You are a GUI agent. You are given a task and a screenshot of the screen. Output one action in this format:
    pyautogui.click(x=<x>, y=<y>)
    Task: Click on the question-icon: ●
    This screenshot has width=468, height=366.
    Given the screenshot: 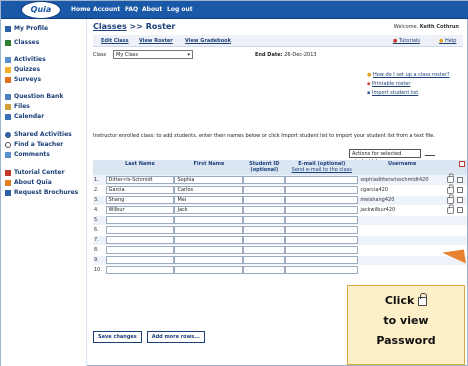 What is the action you would take?
    pyautogui.click(x=369, y=75)
    